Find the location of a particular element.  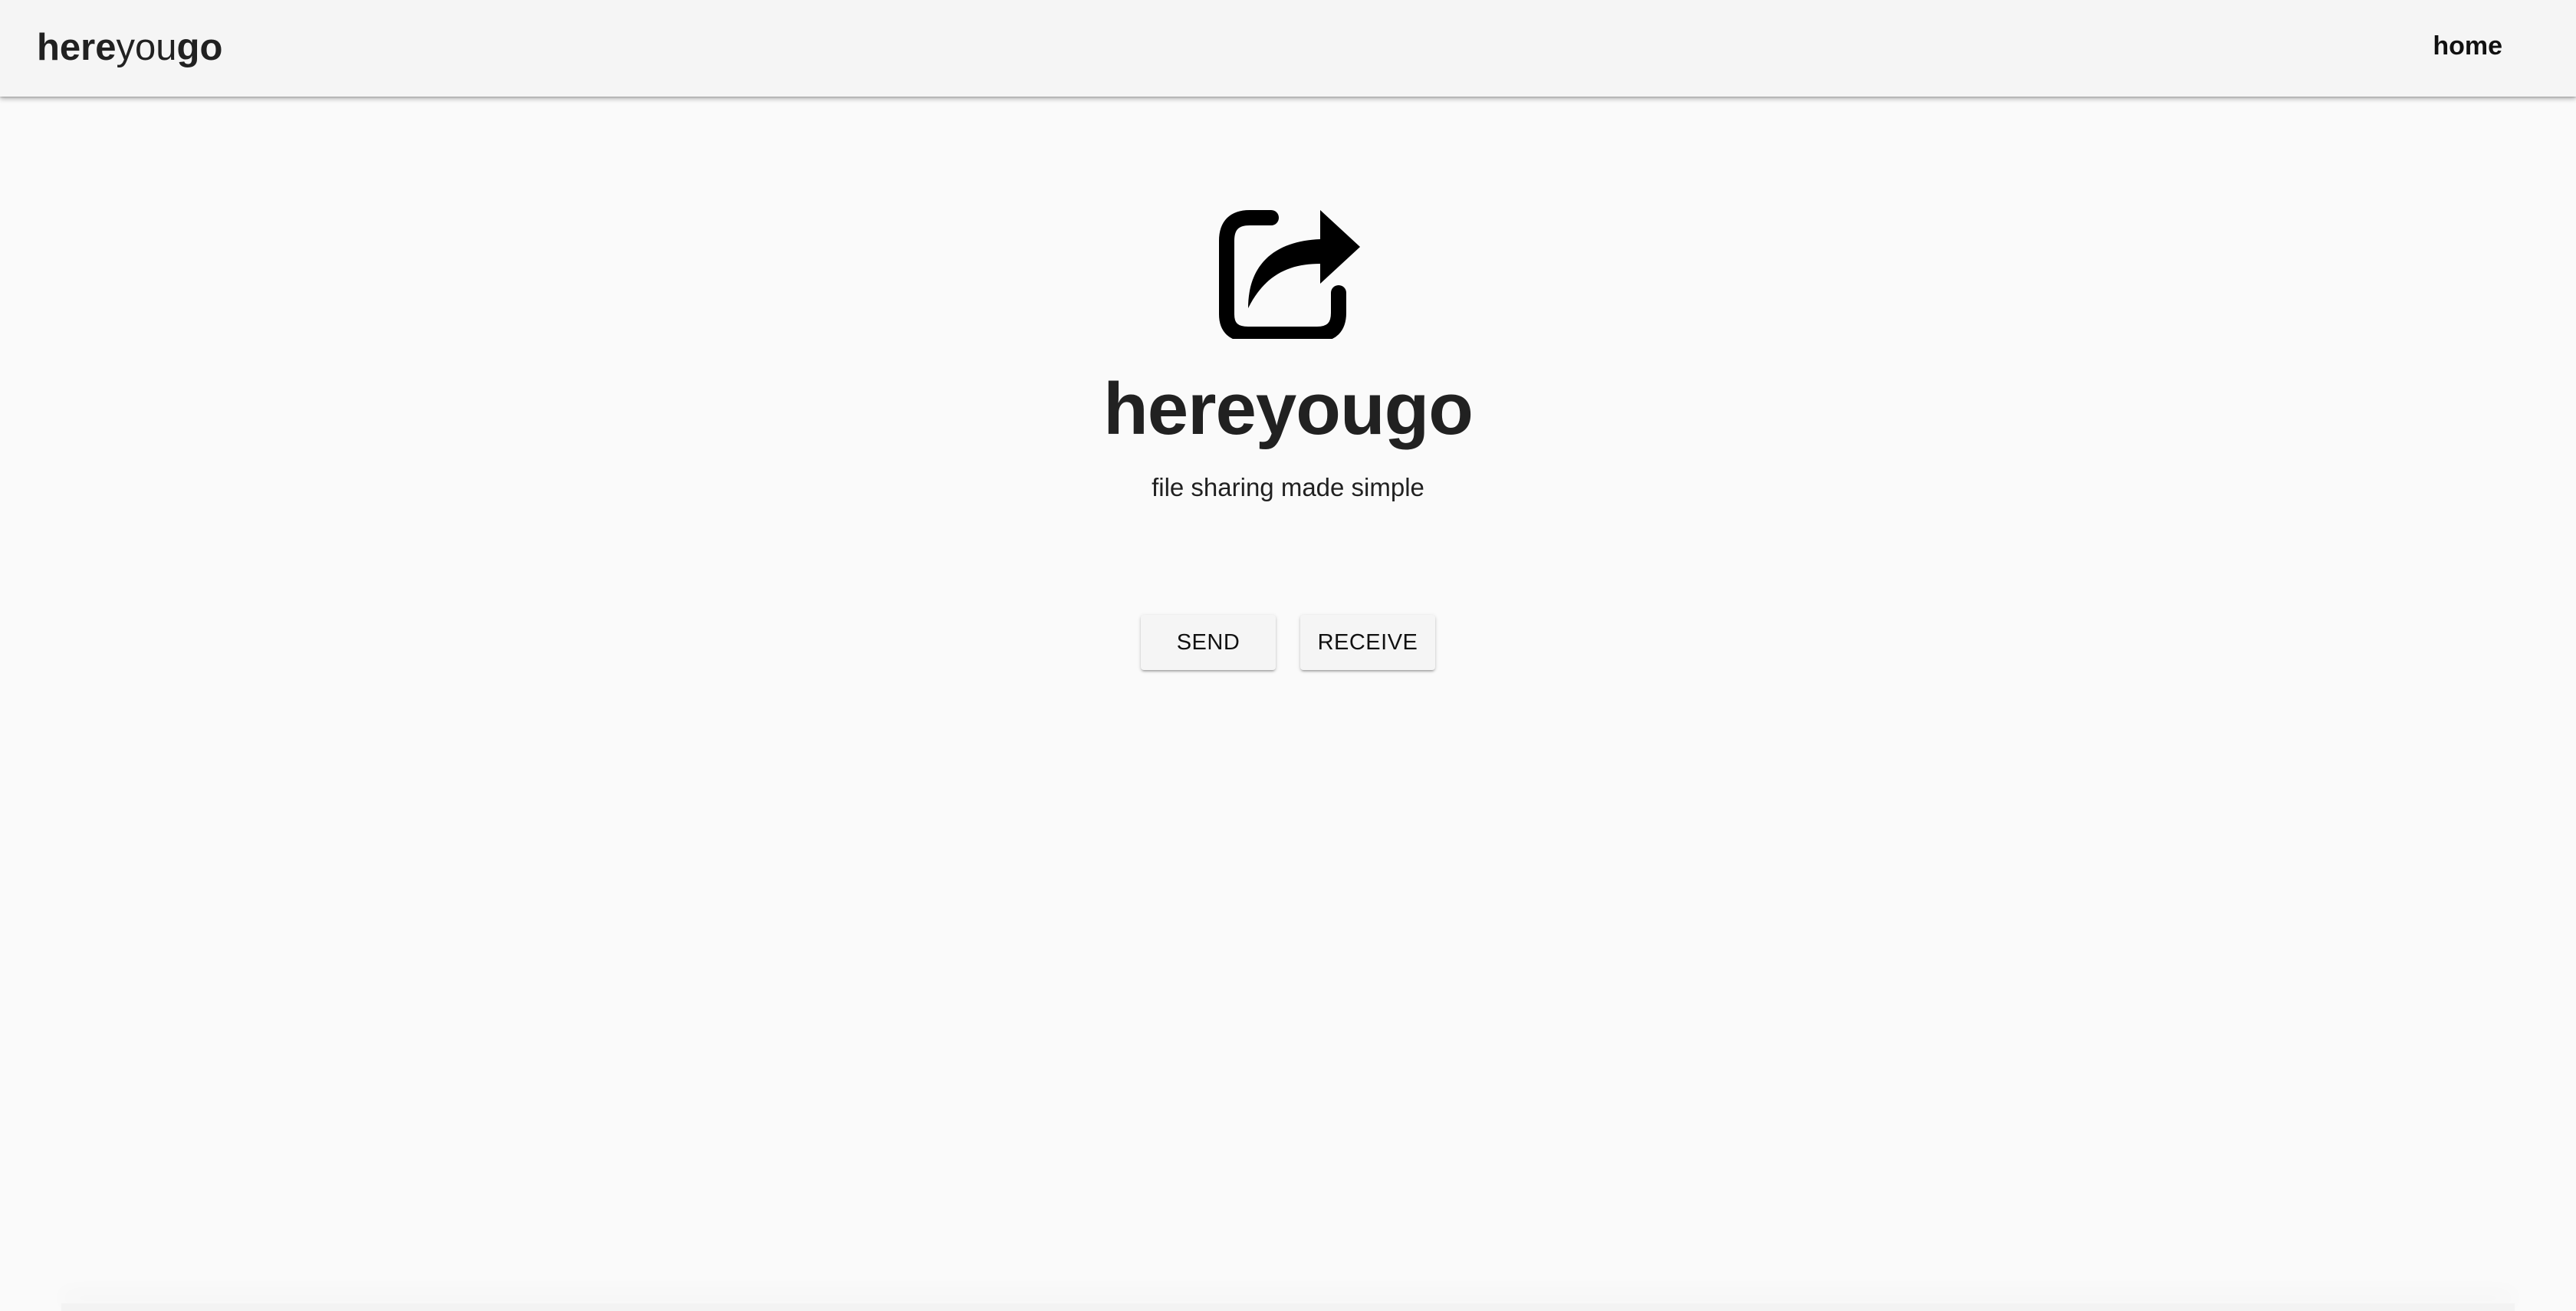

bottom-sheet-edge is located at coordinates (1288, 1307).